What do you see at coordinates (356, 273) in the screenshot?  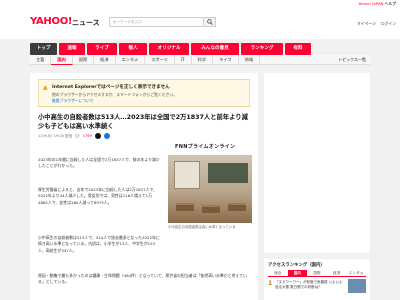 I see `ranking-tab-entertainment: エンタメ` at bounding box center [356, 273].